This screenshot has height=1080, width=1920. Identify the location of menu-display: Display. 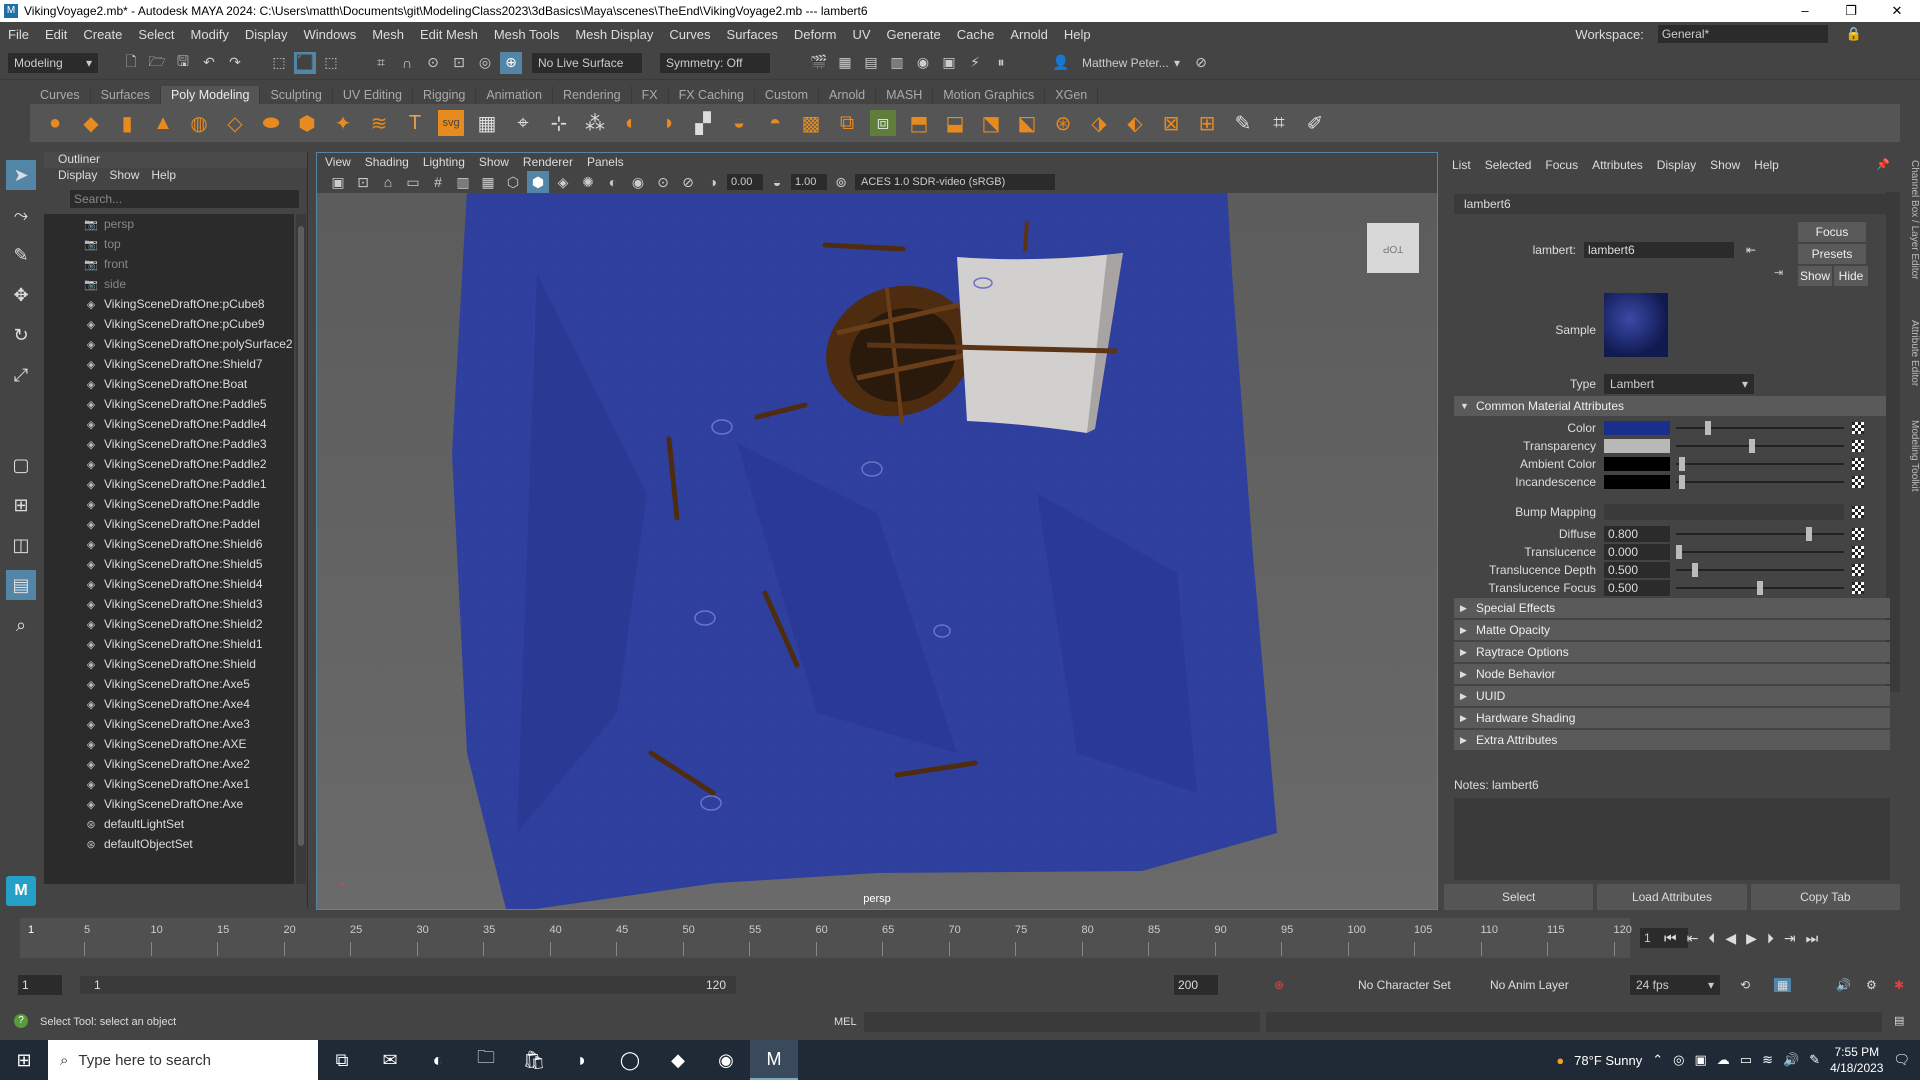
(266, 34).